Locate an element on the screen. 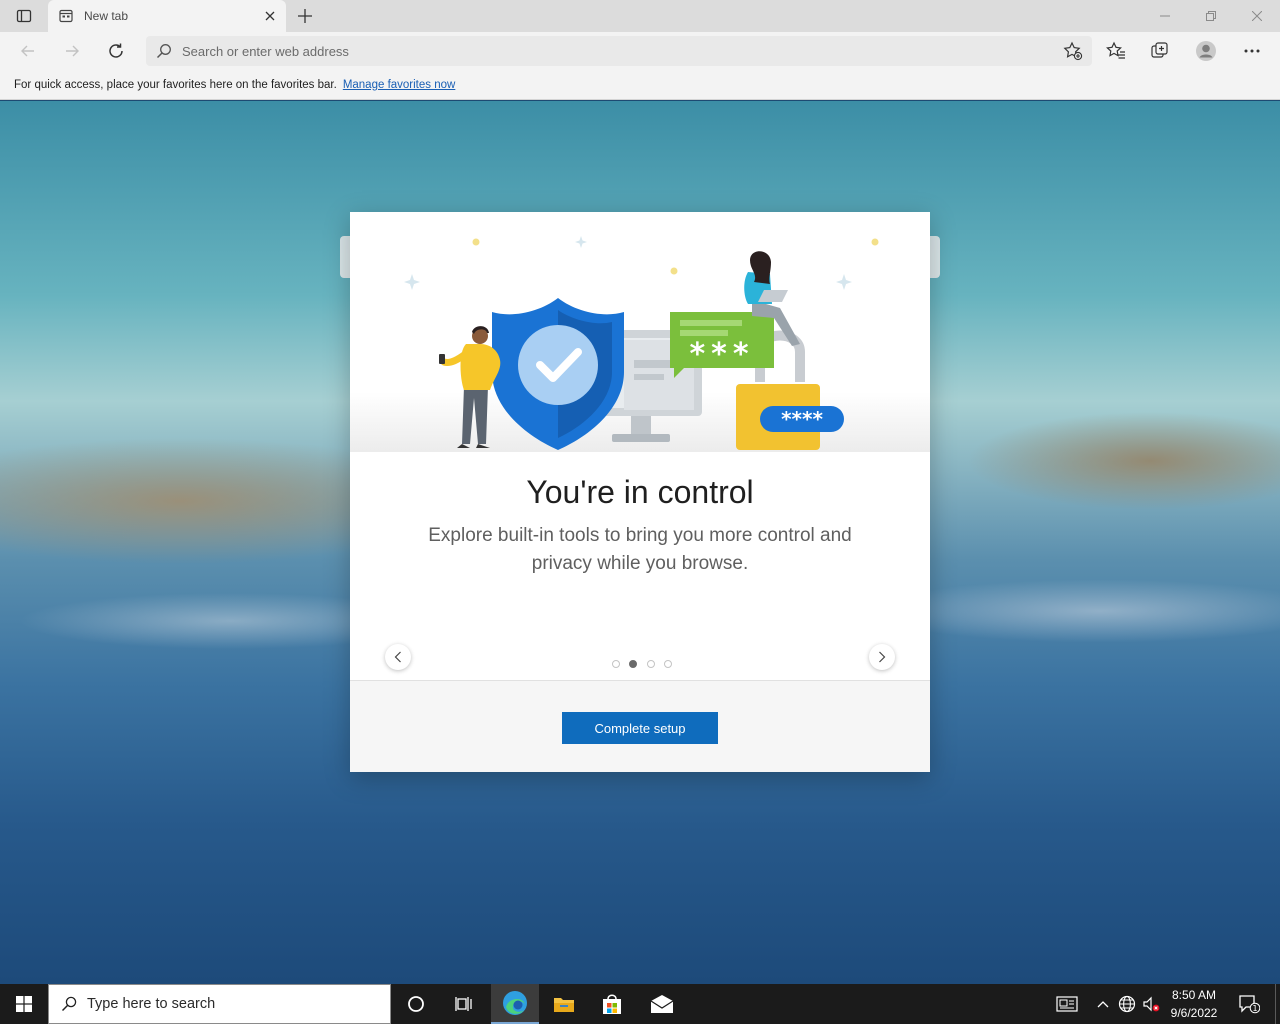  chevron-left-icon is located at coordinates (397, 657).